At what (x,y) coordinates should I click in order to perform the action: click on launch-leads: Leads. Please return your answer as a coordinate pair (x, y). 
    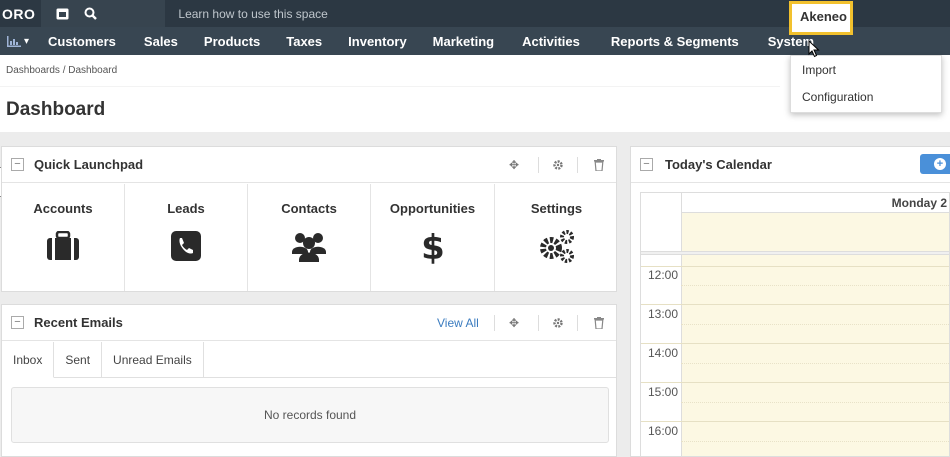
    Looking at the image, I should click on (186, 237).